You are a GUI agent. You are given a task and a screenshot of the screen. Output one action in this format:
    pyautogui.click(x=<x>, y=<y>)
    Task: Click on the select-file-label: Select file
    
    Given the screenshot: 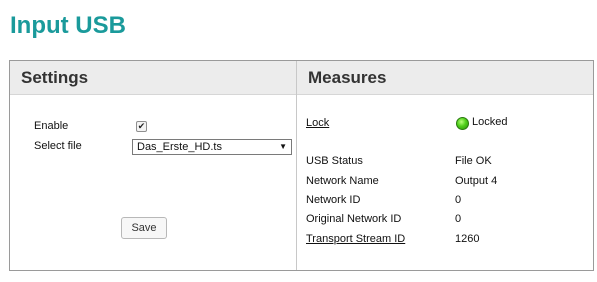 What is the action you would take?
    pyautogui.click(x=58, y=146)
    